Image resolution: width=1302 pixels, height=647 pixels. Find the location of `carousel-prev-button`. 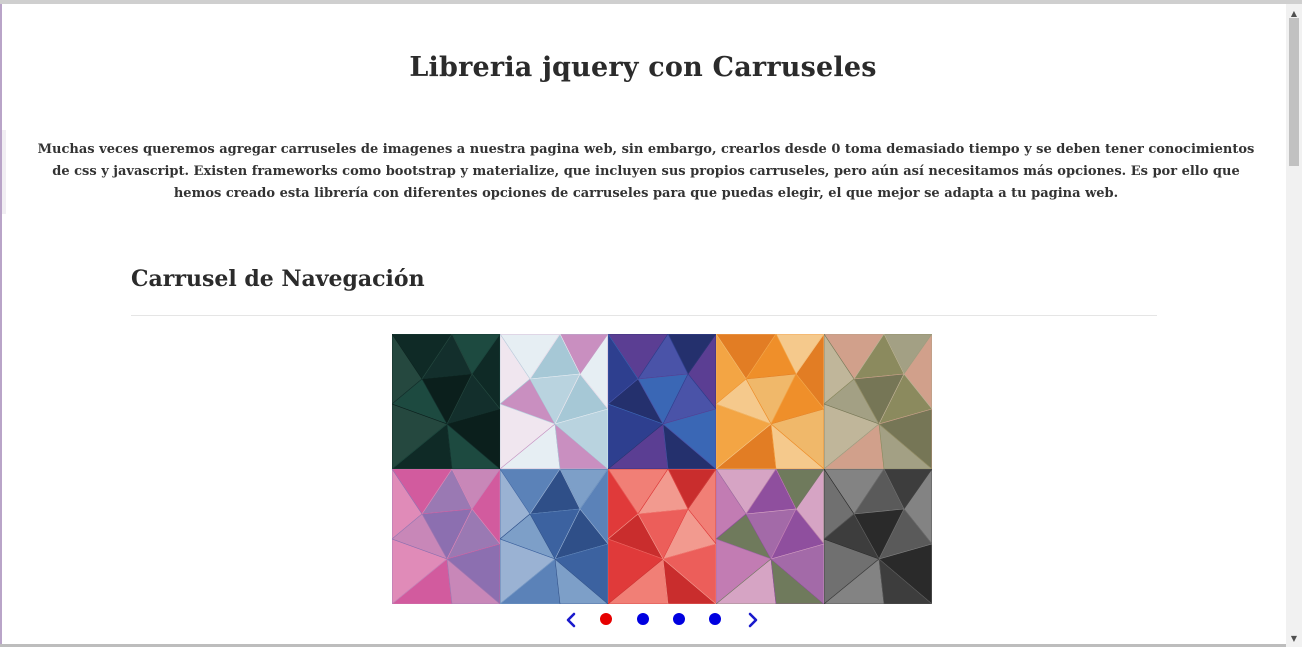

carousel-prev-button is located at coordinates (571, 620).